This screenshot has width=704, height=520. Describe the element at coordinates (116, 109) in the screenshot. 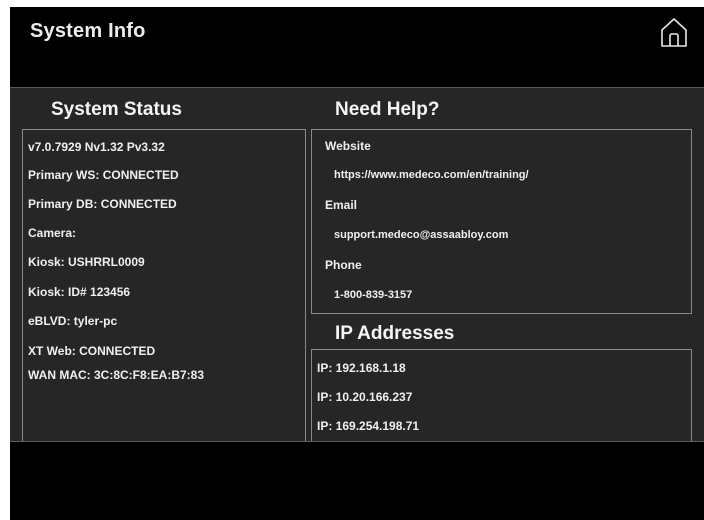

I see `system-status-heading: System Status` at that location.